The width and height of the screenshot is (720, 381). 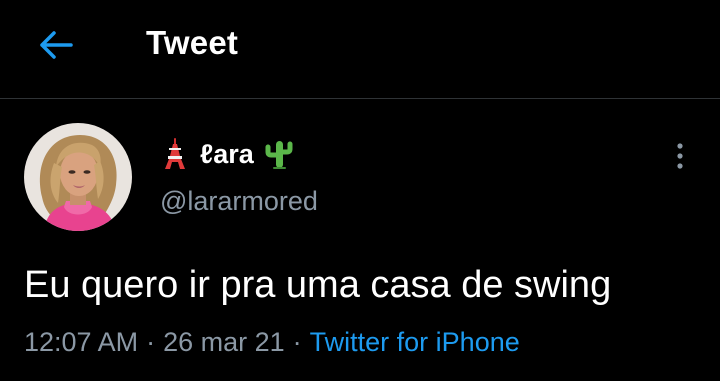 What do you see at coordinates (175, 154) in the screenshot?
I see `tokyo-tower-icon` at bounding box center [175, 154].